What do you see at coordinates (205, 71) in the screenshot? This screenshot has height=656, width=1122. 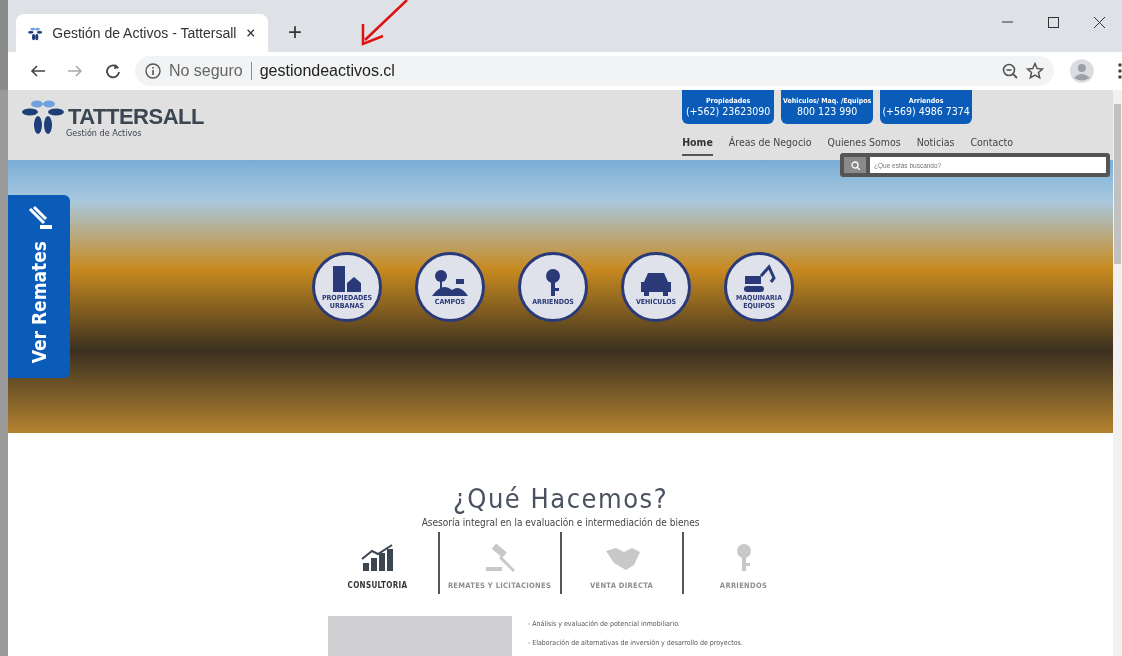 I see `security-label: No seguro` at bounding box center [205, 71].